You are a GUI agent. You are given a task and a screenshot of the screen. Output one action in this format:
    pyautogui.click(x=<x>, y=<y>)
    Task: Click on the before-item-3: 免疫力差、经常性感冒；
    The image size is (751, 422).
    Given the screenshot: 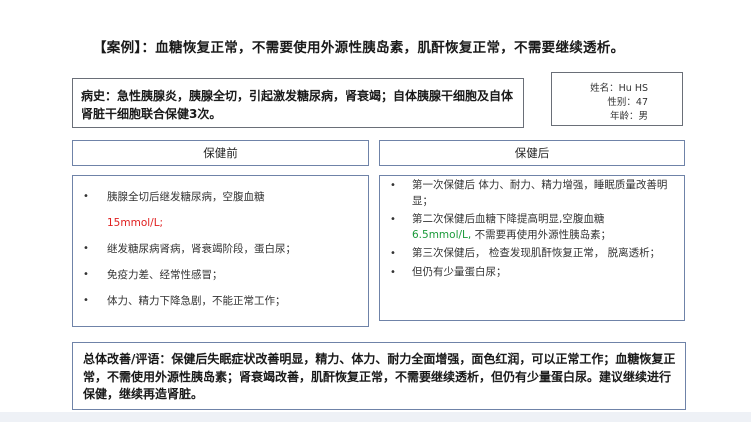 What is the action you would take?
    pyautogui.click(x=222, y=275)
    